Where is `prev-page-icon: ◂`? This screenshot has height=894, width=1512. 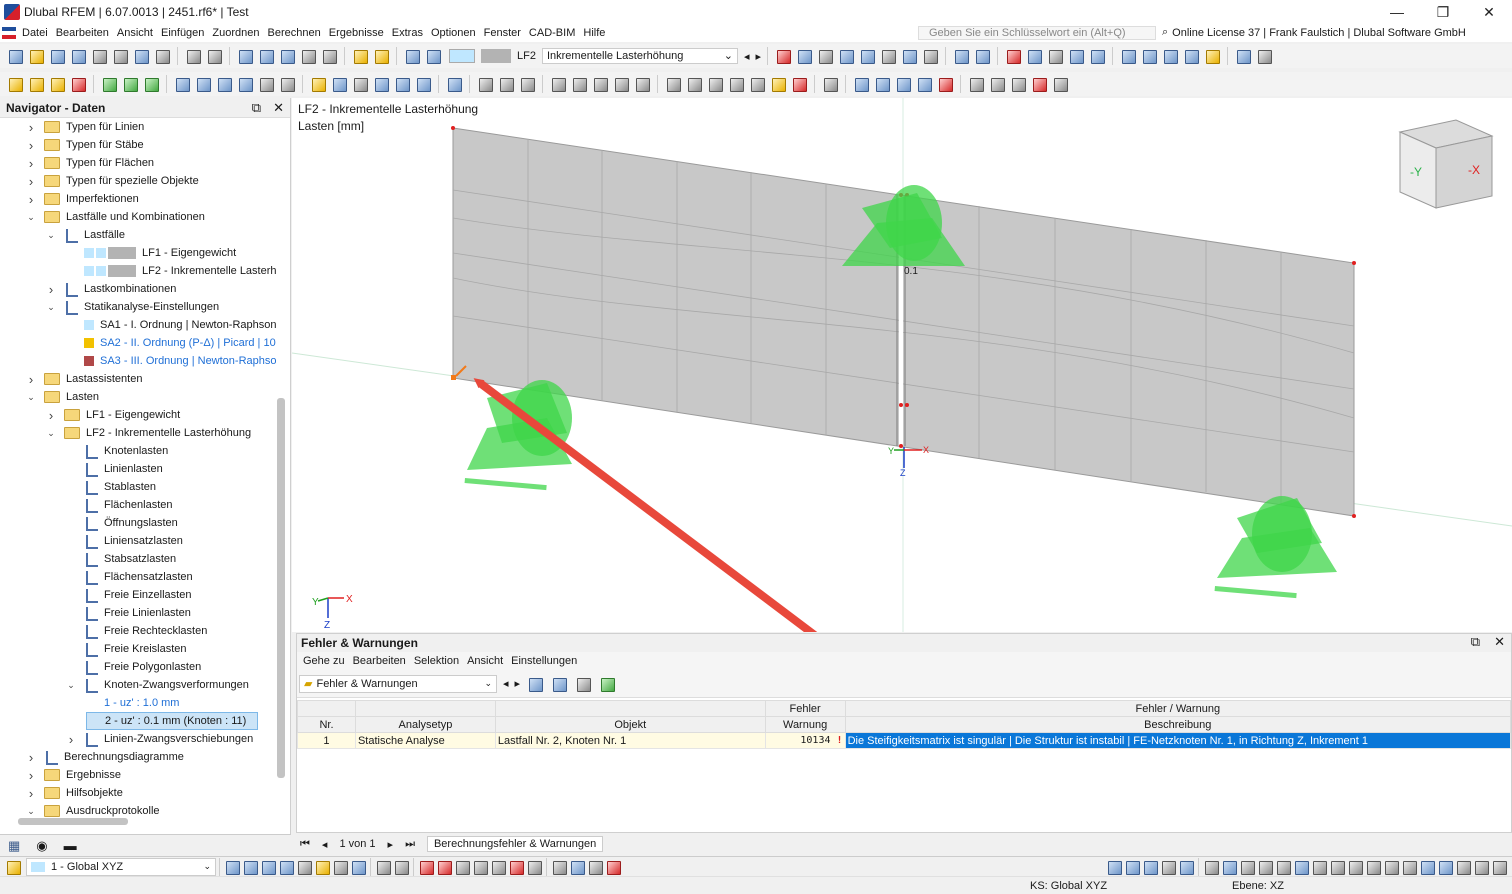 prev-page-icon: ◂ is located at coordinates (325, 844).